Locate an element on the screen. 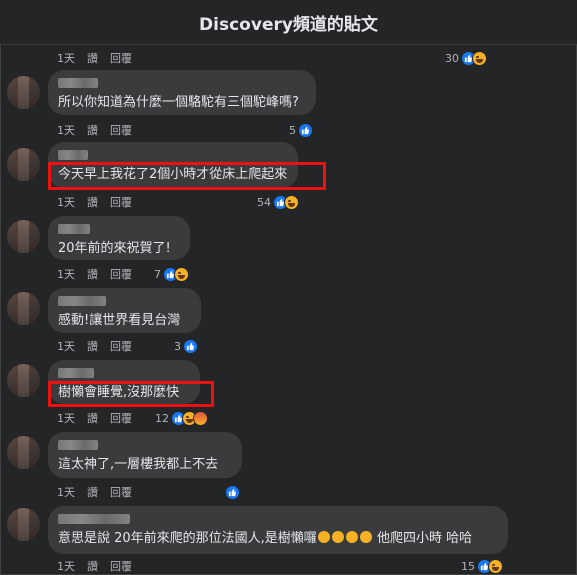  reaction-summary: 3 is located at coordinates (186, 346).